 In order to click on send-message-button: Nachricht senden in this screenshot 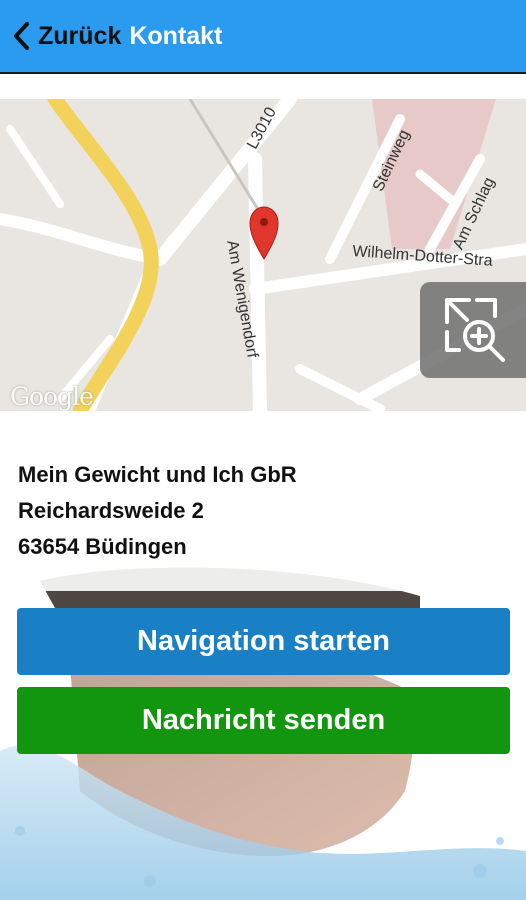, I will do `click(263, 720)`.